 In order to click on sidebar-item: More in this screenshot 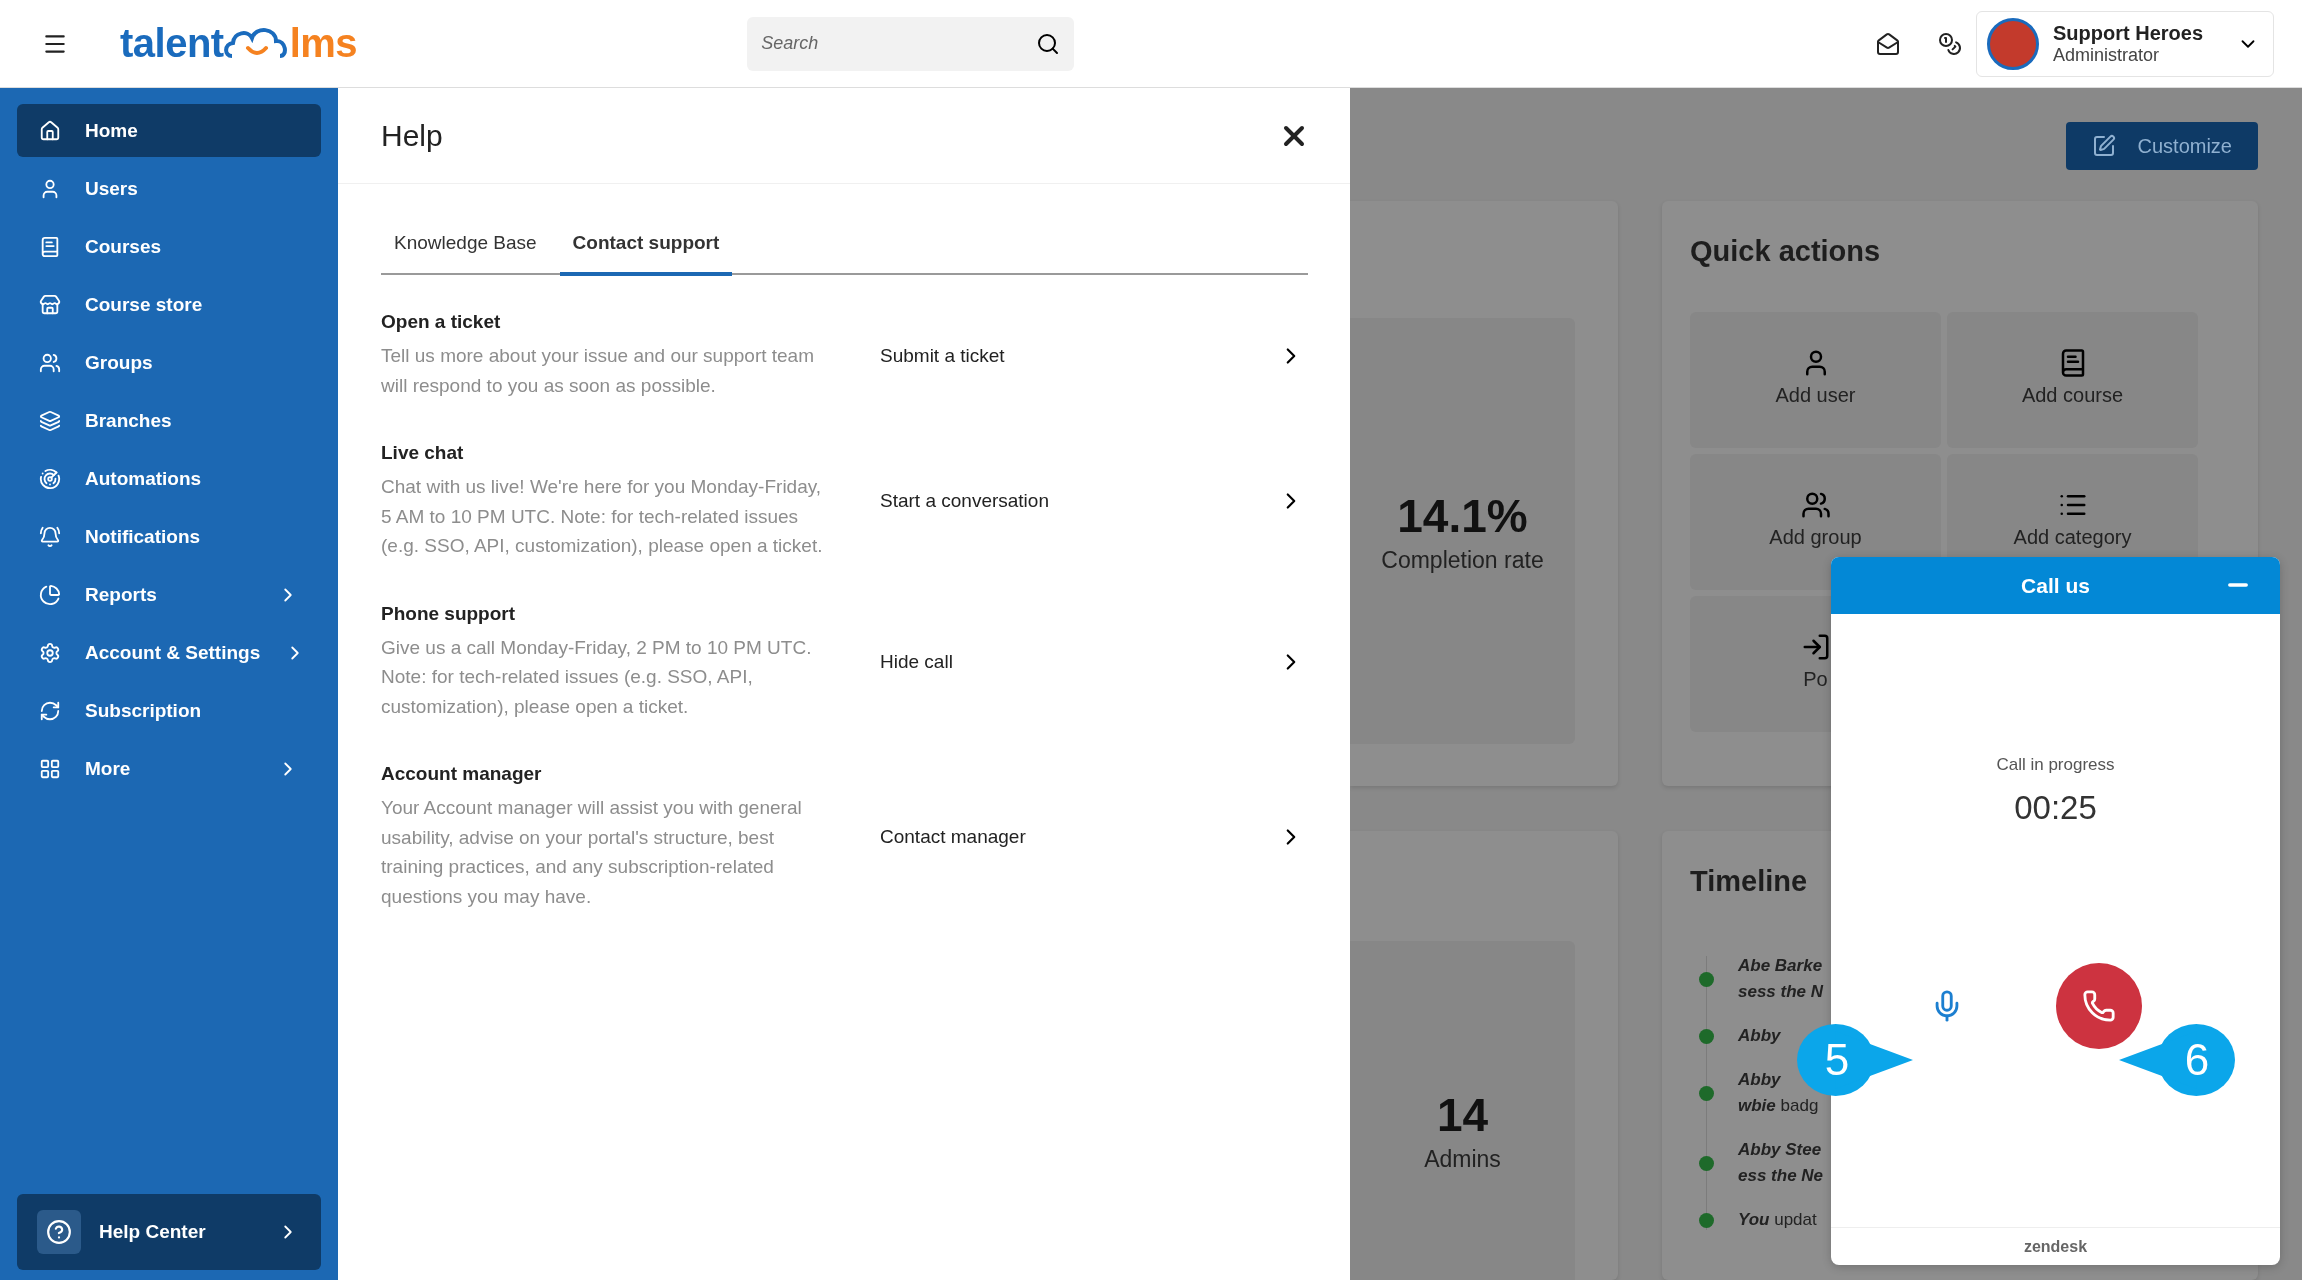, I will do `click(169, 768)`.